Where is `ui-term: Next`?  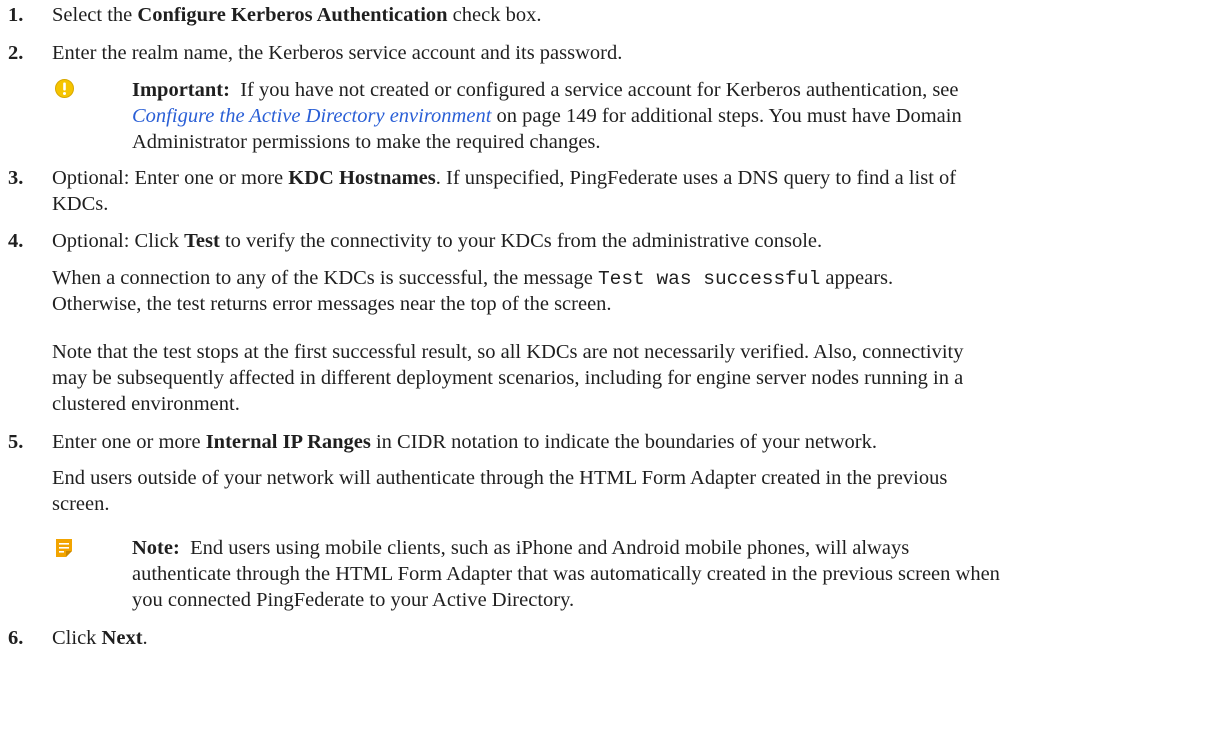 ui-term: Next is located at coordinates (122, 638).